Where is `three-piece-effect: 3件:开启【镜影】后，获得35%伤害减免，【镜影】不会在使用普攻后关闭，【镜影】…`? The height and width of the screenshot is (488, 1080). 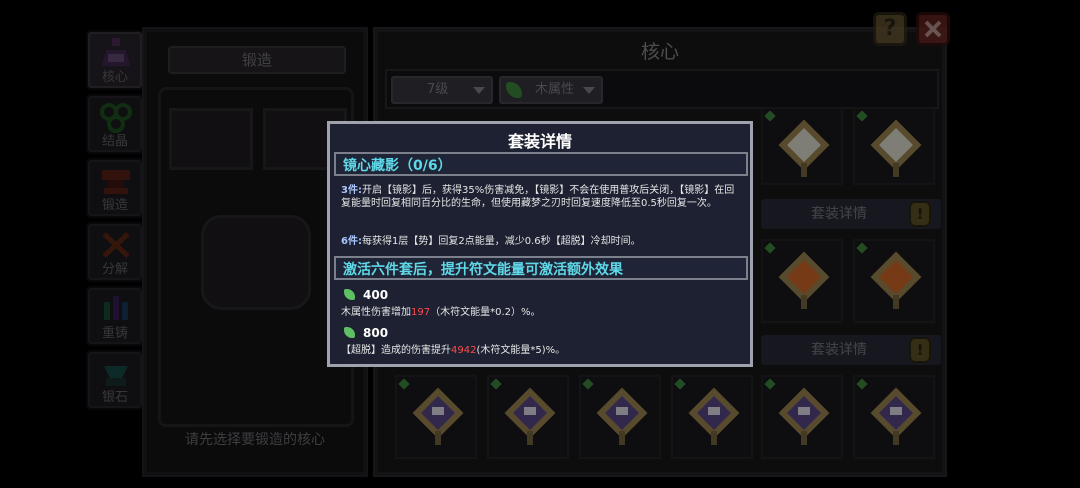
three-piece-effect: 3件:开启【镜影】后，获得35%伤害减免，【镜影】不会在使用普攻后关闭，【镜影】… is located at coordinates (541, 197).